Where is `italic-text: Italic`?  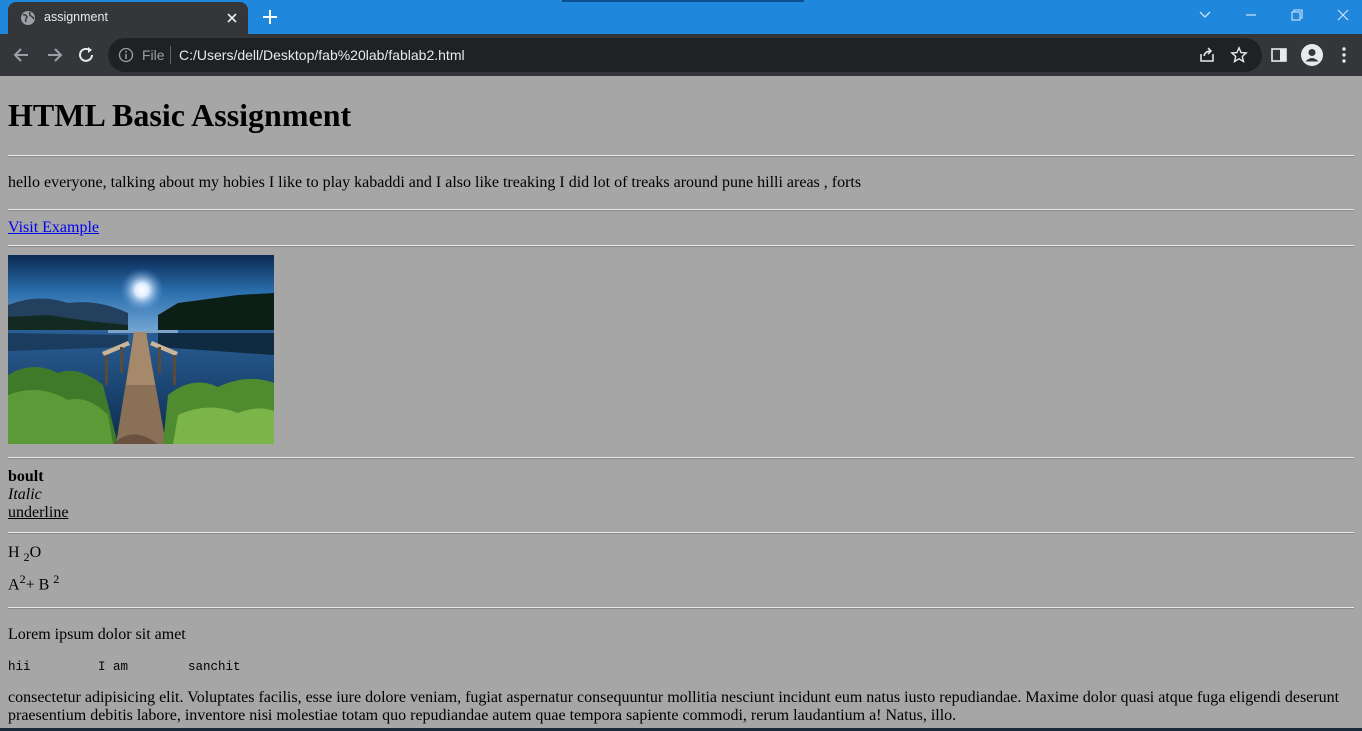
italic-text: Italic is located at coordinates (25, 494).